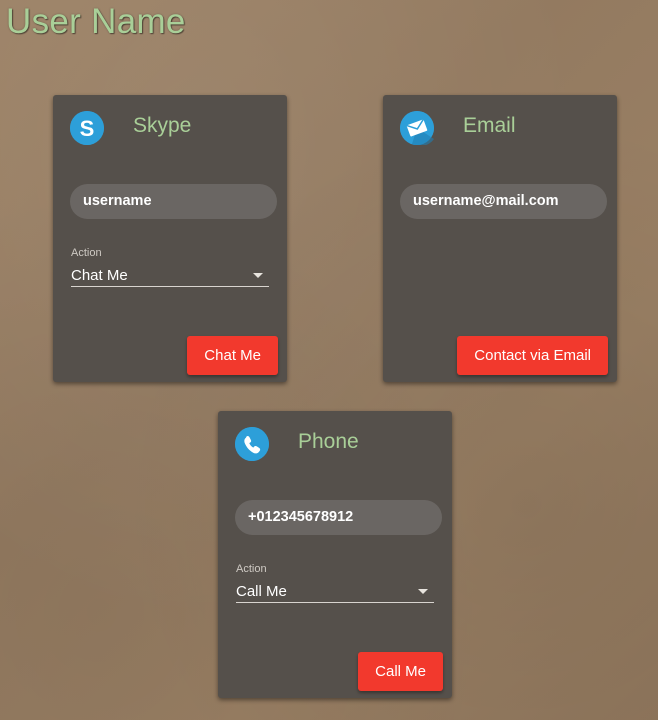  Describe the element at coordinates (170, 238) in the screenshot. I see `skype-card: S Skype username Action Chat Me Chat Me` at that location.